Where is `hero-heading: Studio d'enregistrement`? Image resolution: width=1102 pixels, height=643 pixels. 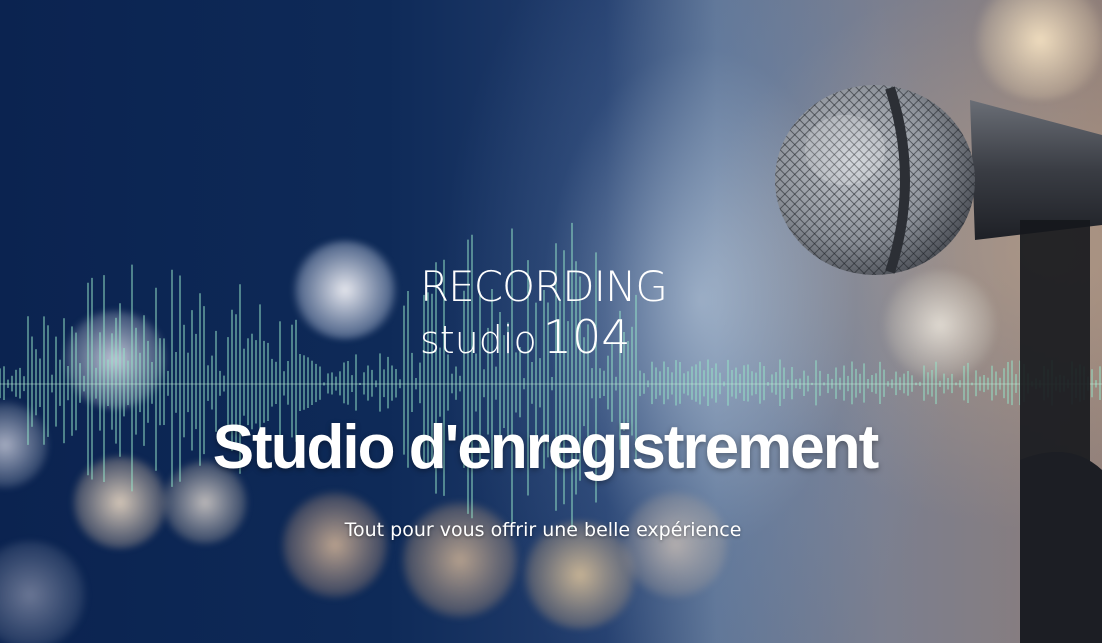 hero-heading: Studio d'enregistrement is located at coordinates (546, 447).